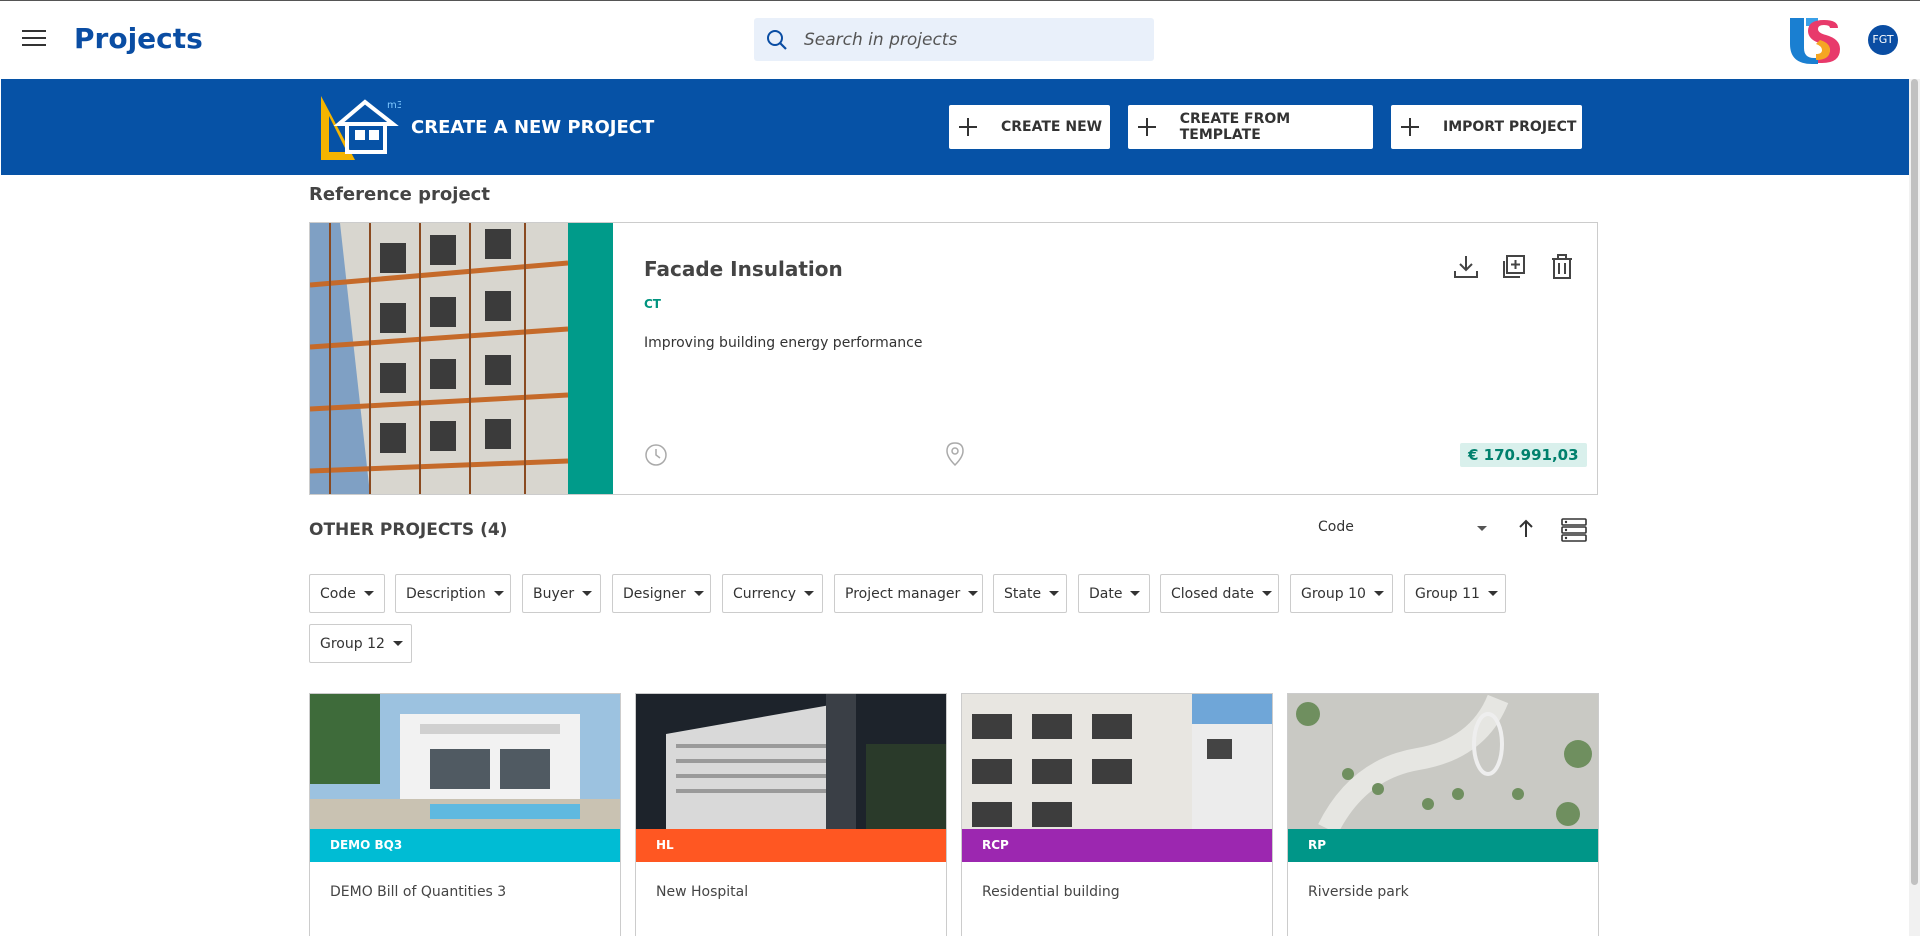 This screenshot has width=1920, height=936. I want to click on filter-group-11: Group 11, so click(1455, 593).